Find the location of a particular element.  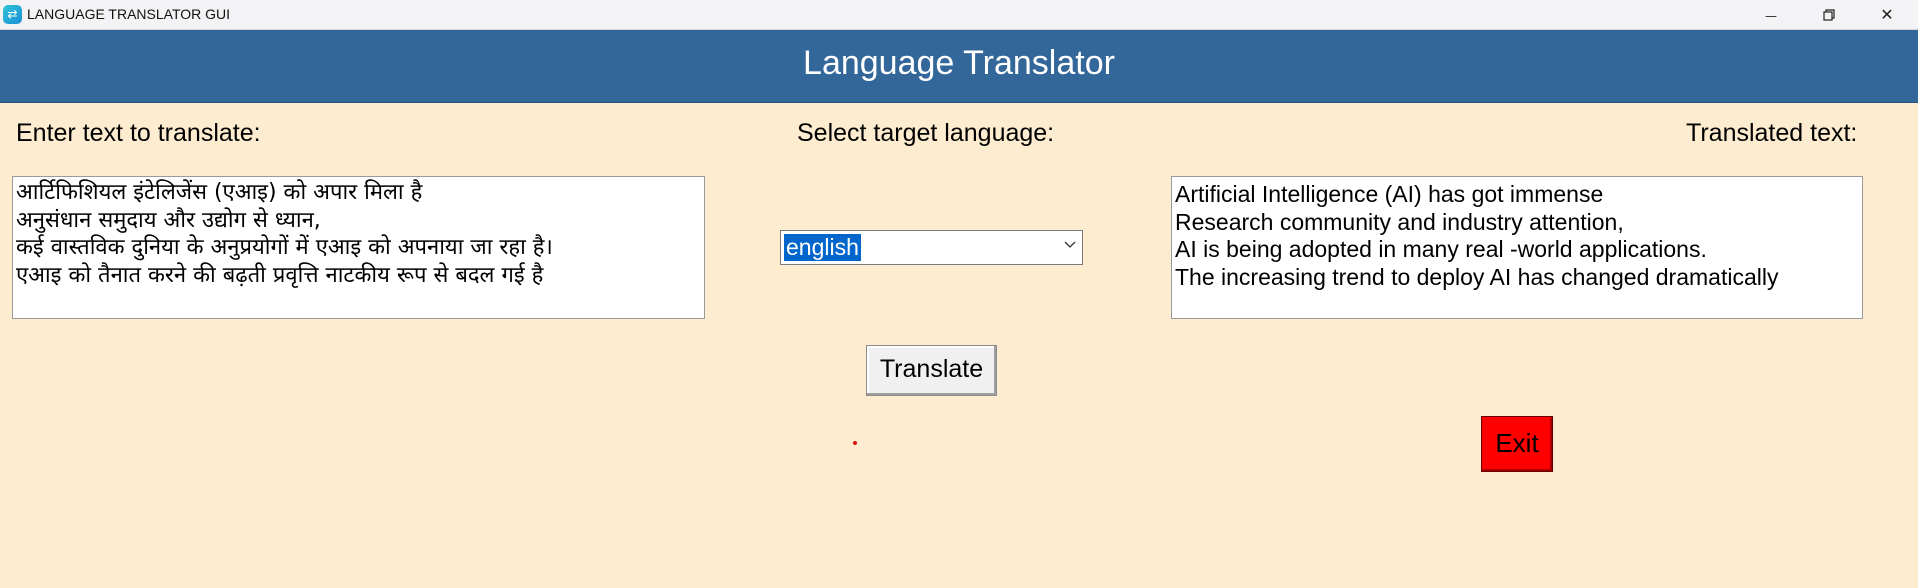

close-button: ✕ is located at coordinates (1887, 14).